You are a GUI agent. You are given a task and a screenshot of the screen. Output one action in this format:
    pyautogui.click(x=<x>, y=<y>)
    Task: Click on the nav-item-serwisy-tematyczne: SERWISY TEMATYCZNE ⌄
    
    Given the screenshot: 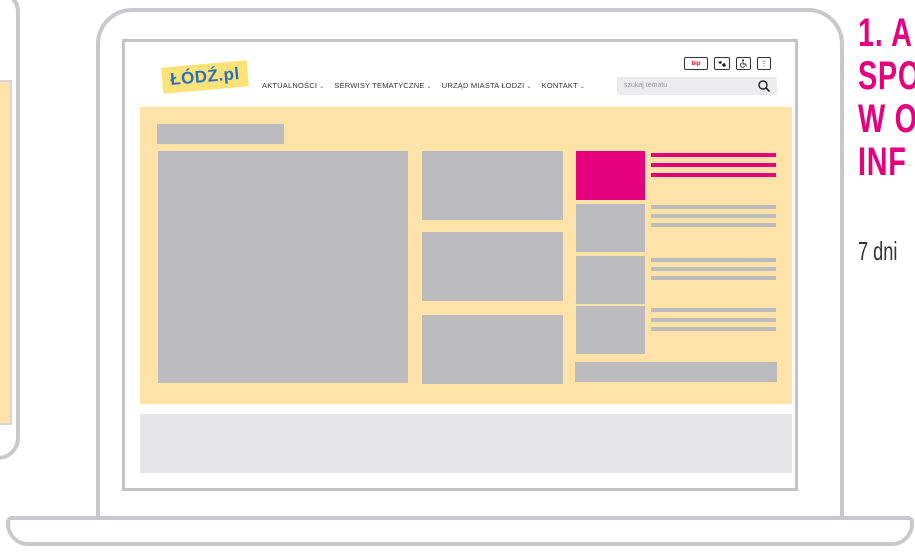 What is the action you would take?
    pyautogui.click(x=382, y=85)
    